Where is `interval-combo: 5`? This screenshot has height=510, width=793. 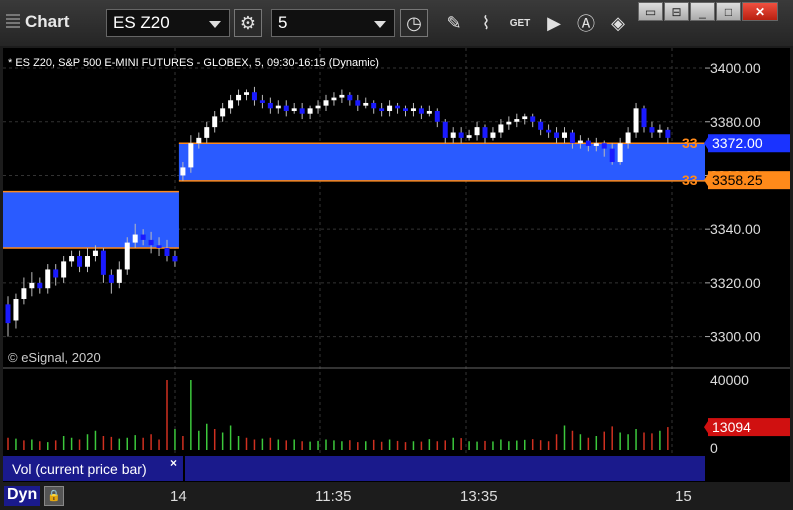
interval-combo: 5 is located at coordinates (333, 23).